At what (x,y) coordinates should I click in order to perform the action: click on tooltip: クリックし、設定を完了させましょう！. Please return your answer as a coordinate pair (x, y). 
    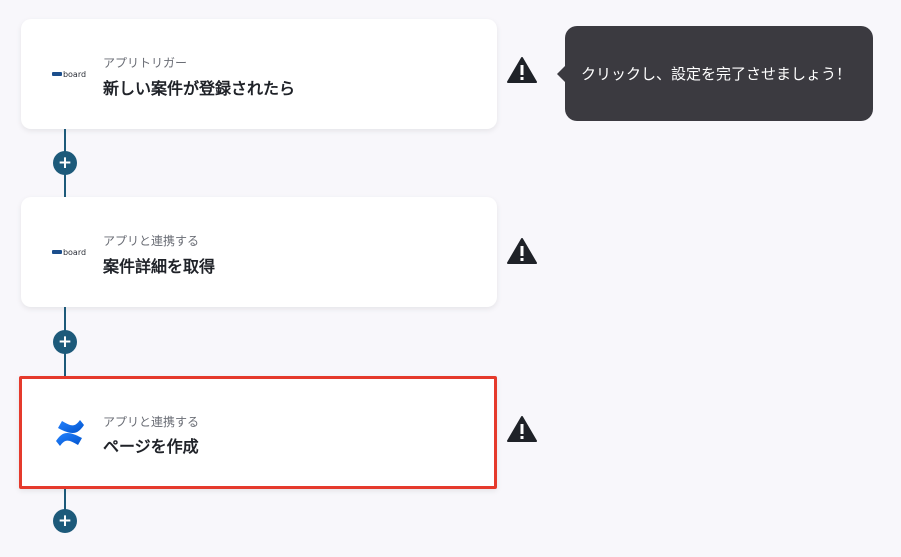
    Looking at the image, I should click on (715, 73).